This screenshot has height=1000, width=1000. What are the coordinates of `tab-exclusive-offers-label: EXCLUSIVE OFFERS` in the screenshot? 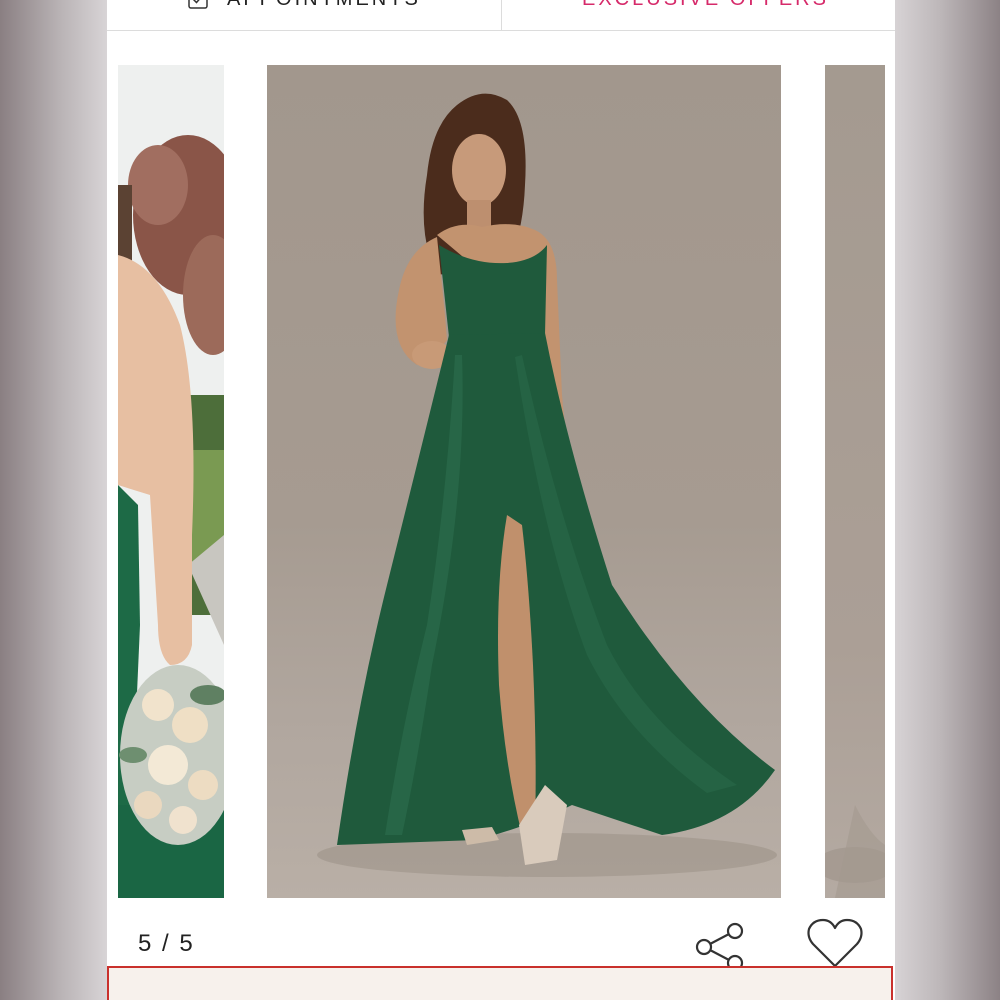 It's located at (705, 5).